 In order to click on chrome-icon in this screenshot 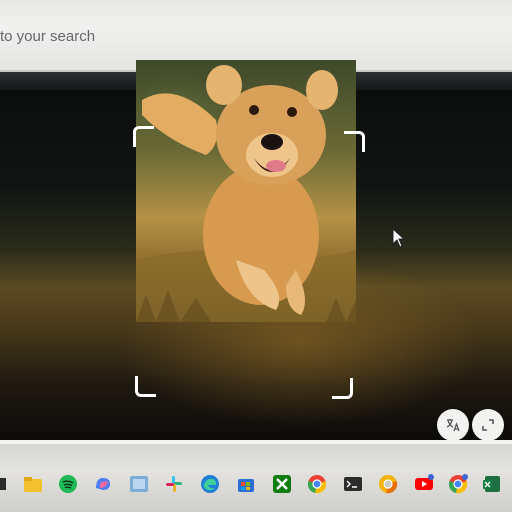, I will do `click(317, 484)`.